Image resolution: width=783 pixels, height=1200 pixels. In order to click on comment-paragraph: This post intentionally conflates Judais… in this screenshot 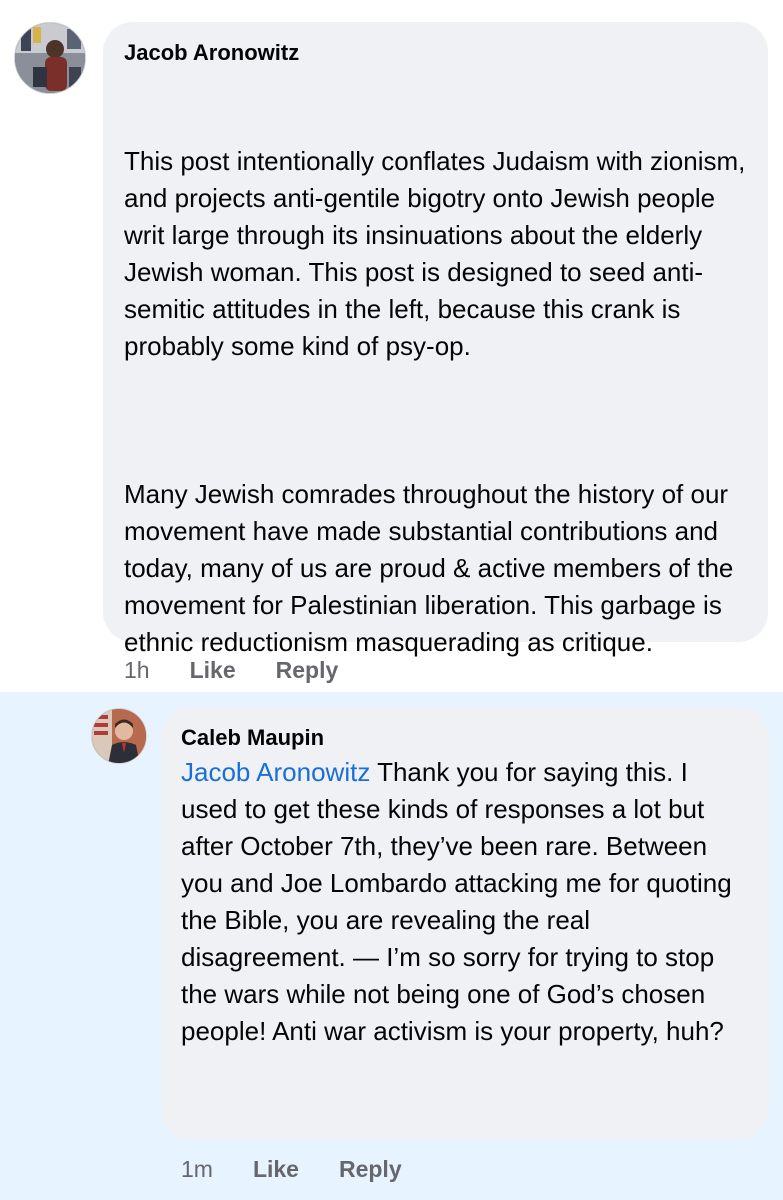, I will do `click(438, 253)`.